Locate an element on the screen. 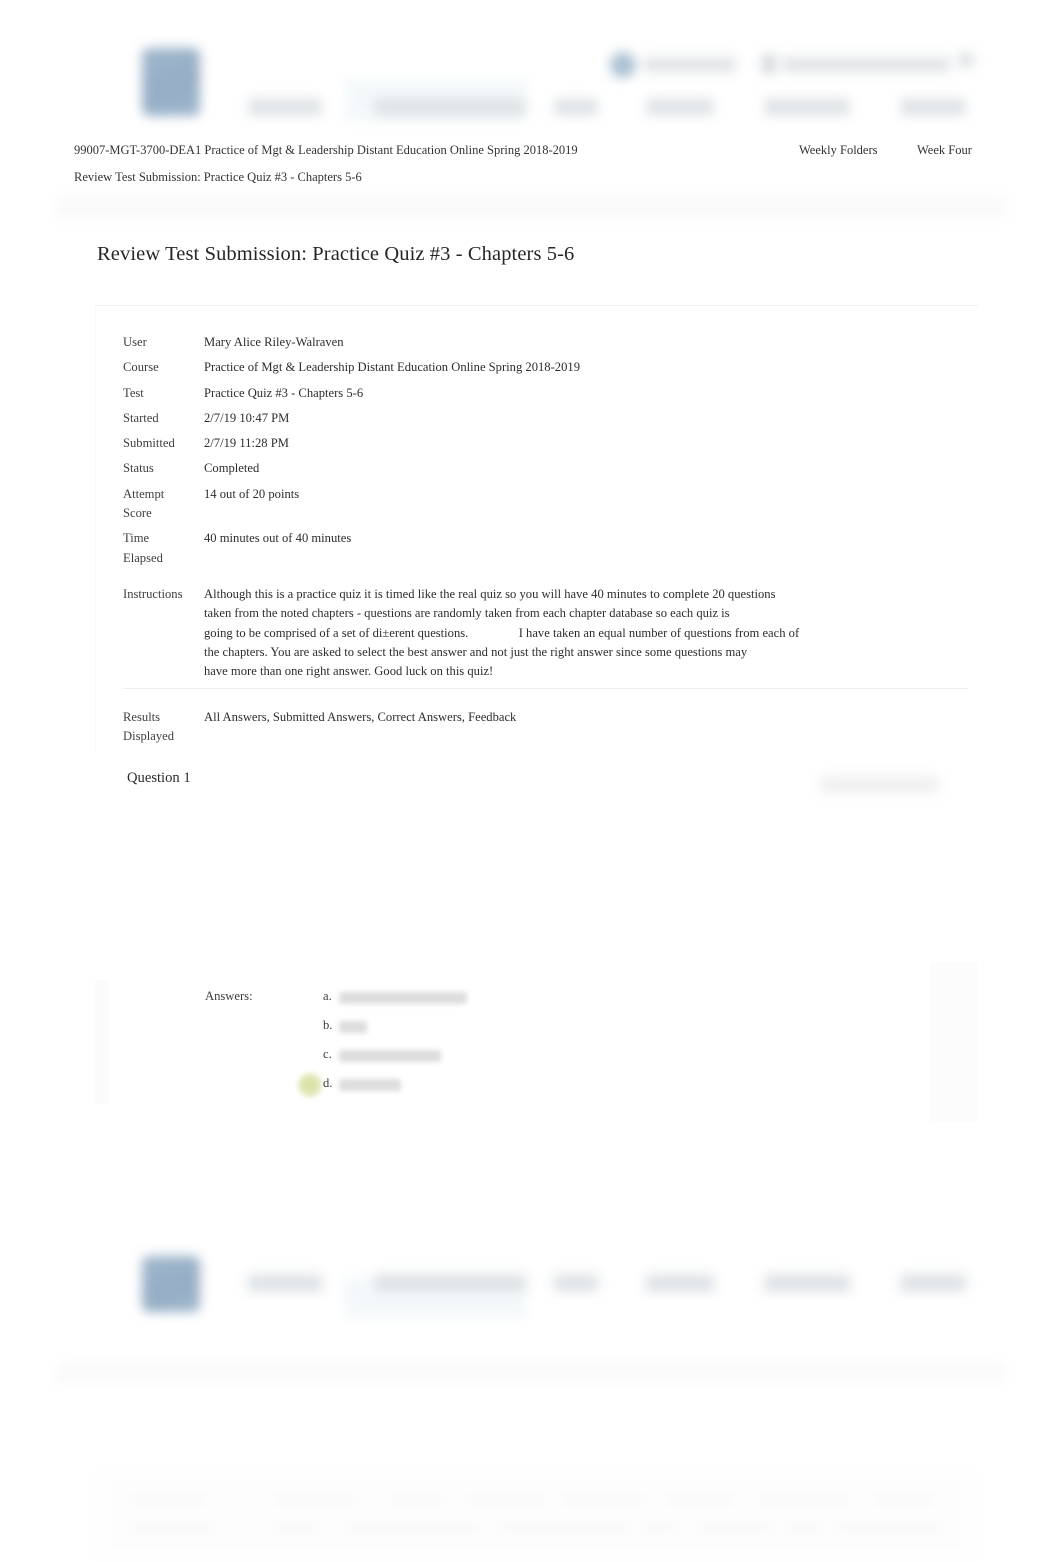 The image size is (1062, 1562). footer-navbar-links is located at coordinates (613, 1287).